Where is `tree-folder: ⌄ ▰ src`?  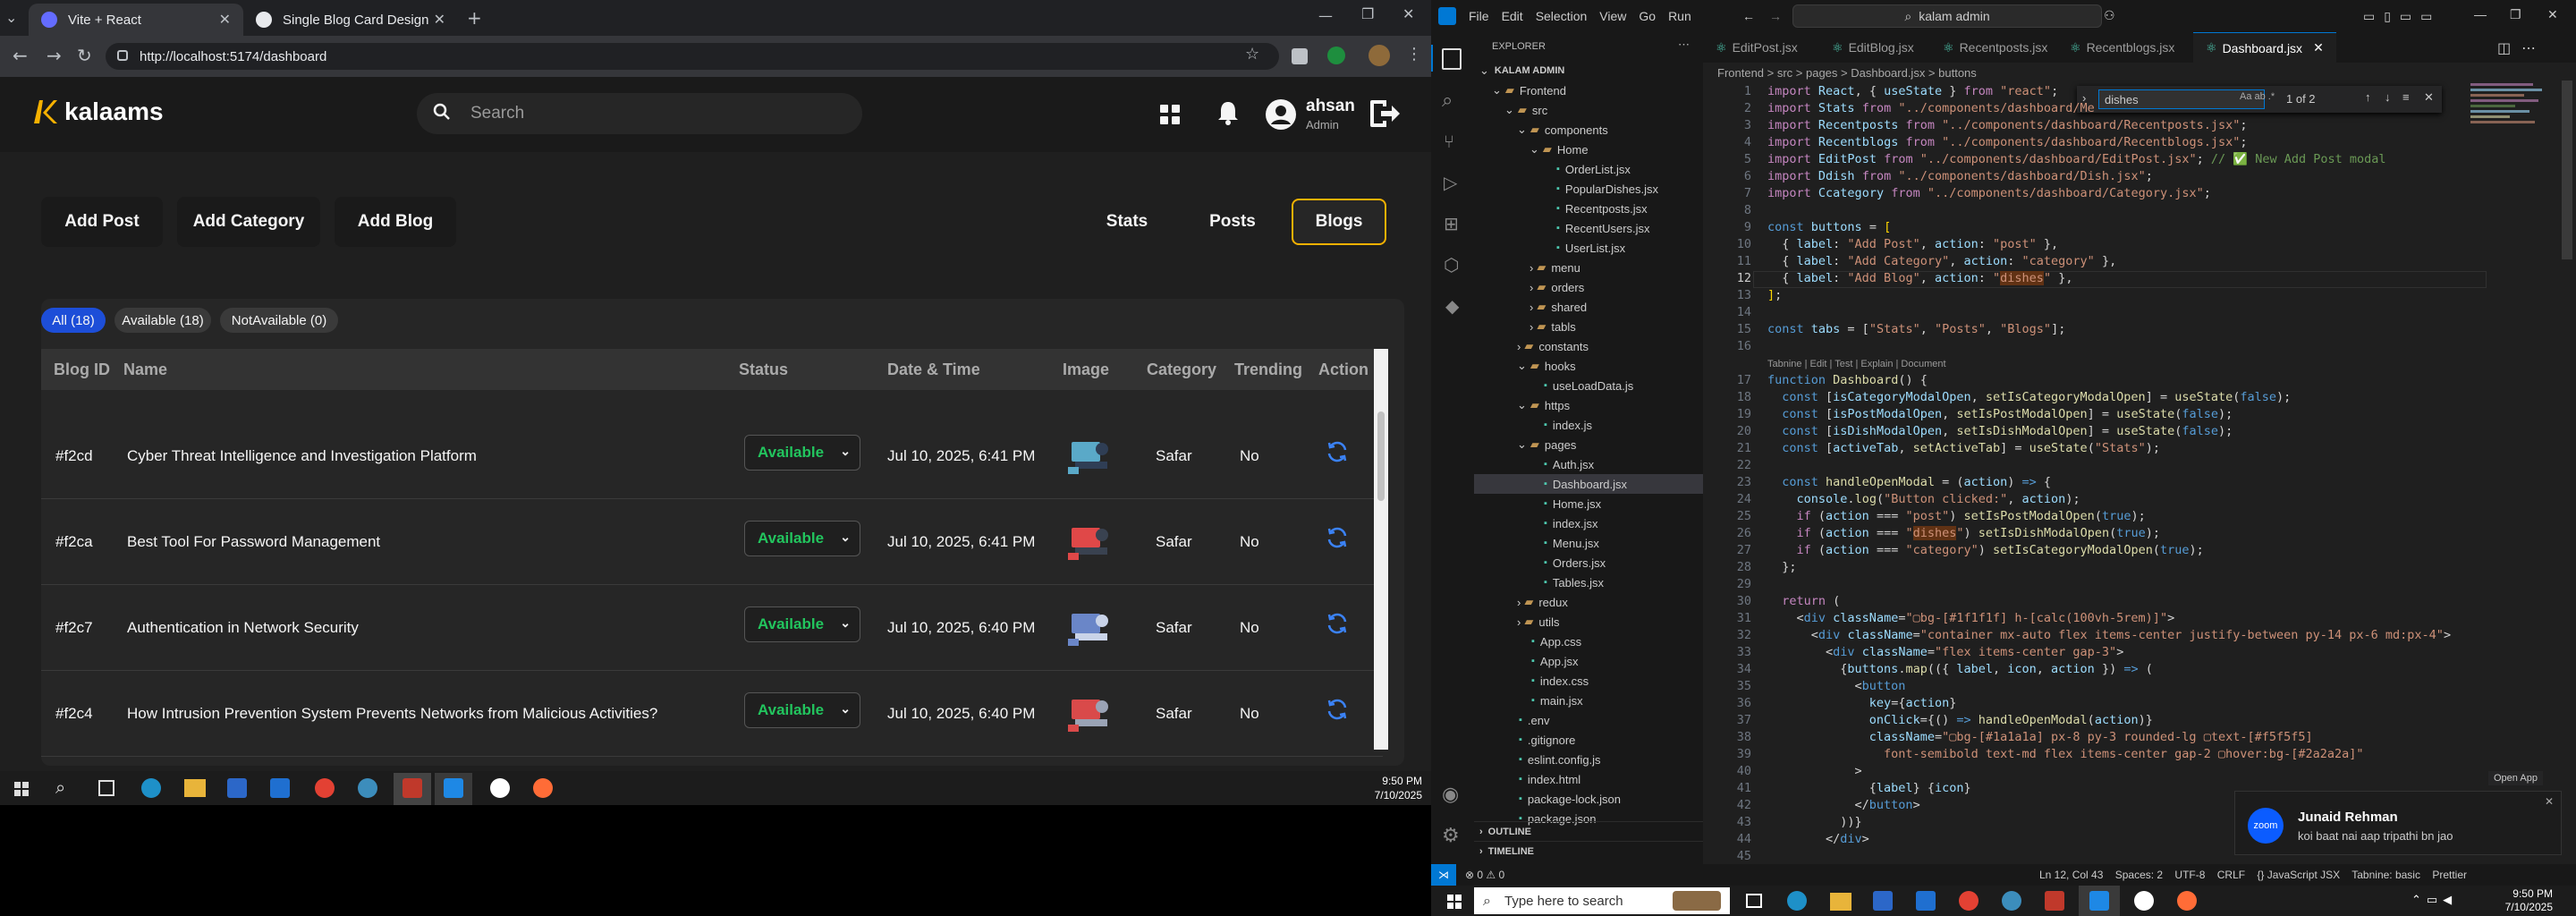
tree-folder: ⌄ ▰ src is located at coordinates (1588, 110).